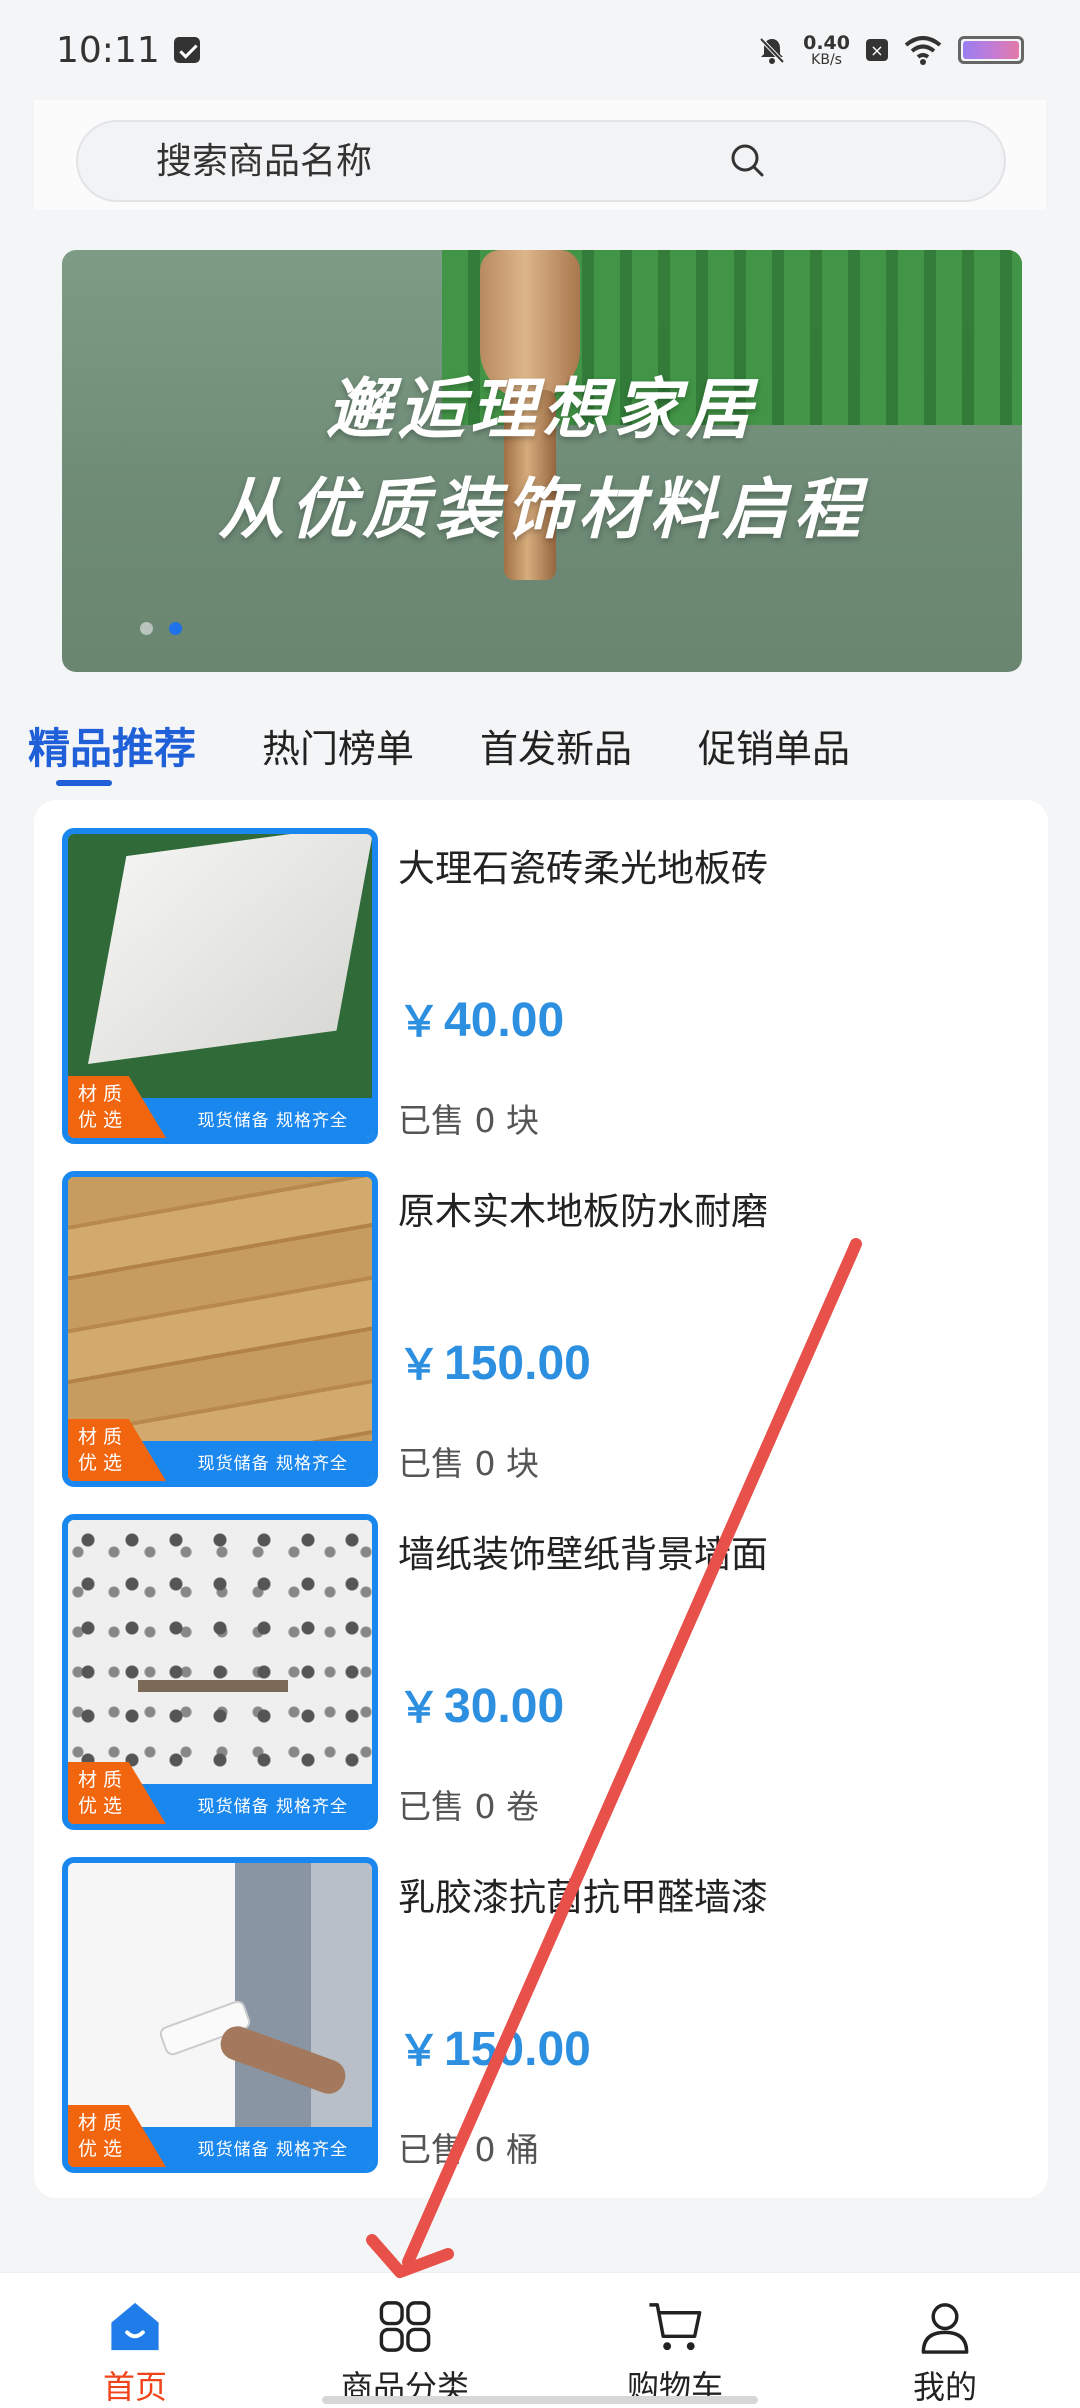 Image resolution: width=1080 pixels, height=2408 pixels. I want to click on product-price: ￥30.00, so click(481, 1704).